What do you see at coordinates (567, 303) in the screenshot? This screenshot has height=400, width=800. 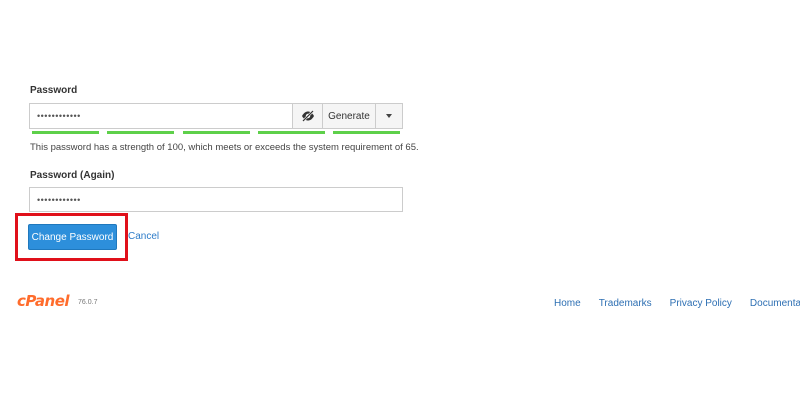 I see `footer-link-home: Home` at bounding box center [567, 303].